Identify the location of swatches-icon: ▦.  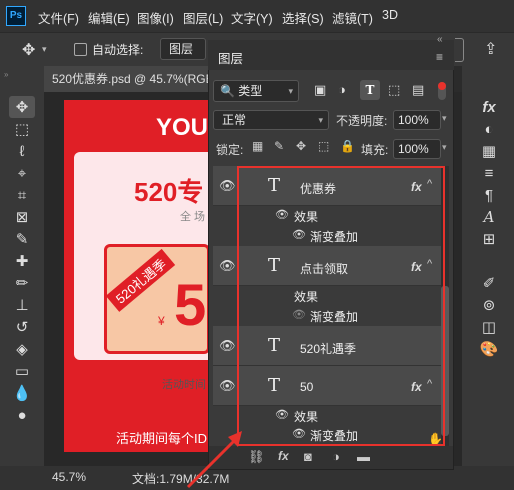
(489, 151).